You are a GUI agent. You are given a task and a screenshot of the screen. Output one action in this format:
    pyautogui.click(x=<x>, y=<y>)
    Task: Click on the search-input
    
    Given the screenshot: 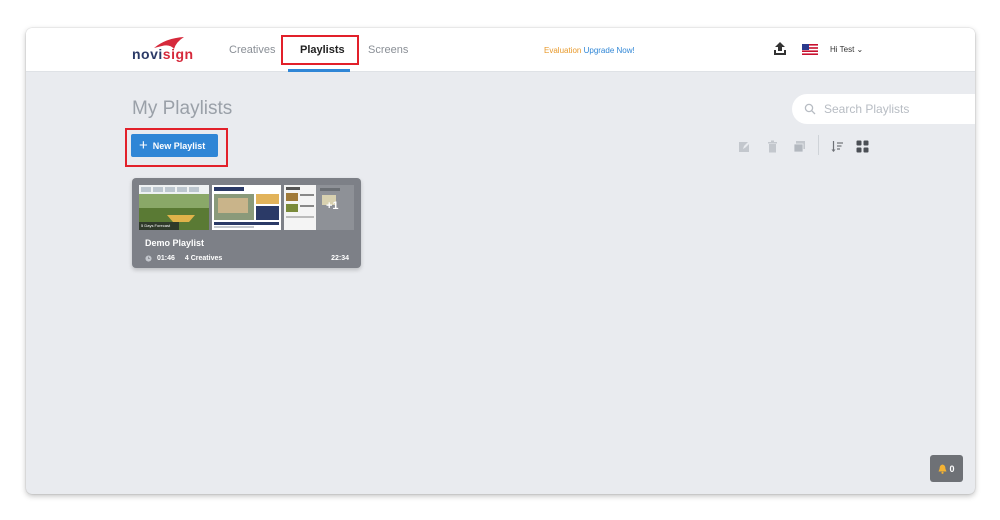 What is the action you would take?
    pyautogui.click(x=899, y=109)
    